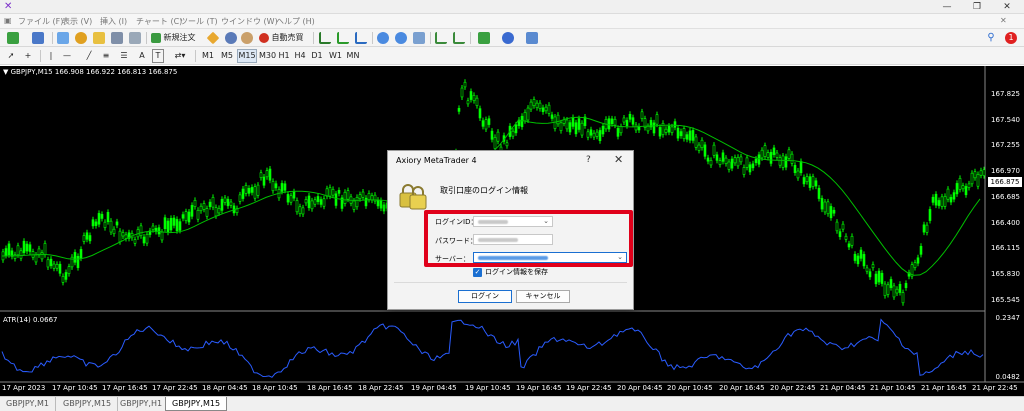  Describe the element at coordinates (275, 388) in the screenshot. I see `time-axis-label: 18 Apr 10:45` at that location.